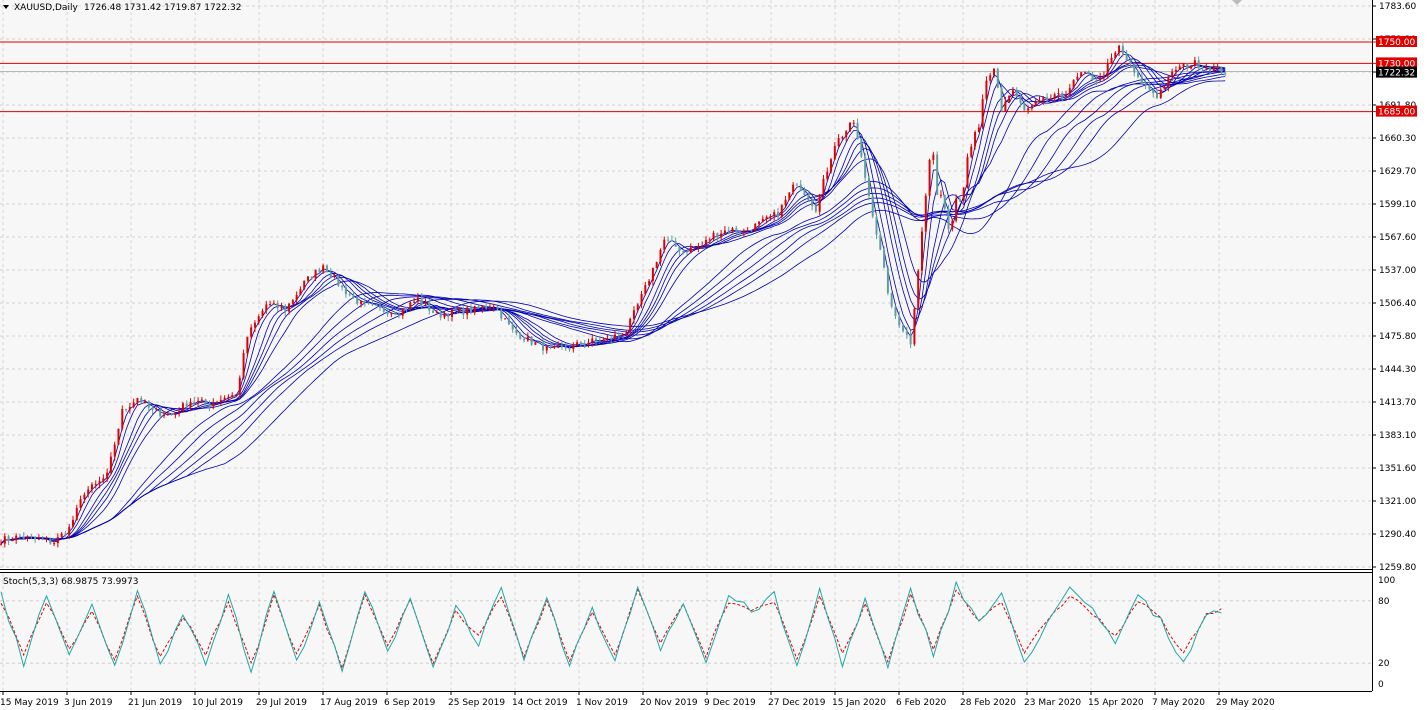 The width and height of the screenshot is (1428, 710). I want to click on level-price-label: 1750.00, so click(1396, 43).